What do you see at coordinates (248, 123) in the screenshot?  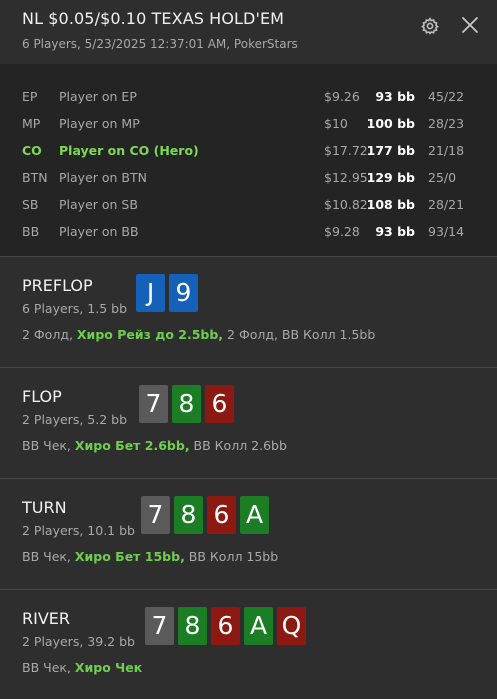 I see `player-row: MP Player on MP $10 100 bb 28/23` at bounding box center [248, 123].